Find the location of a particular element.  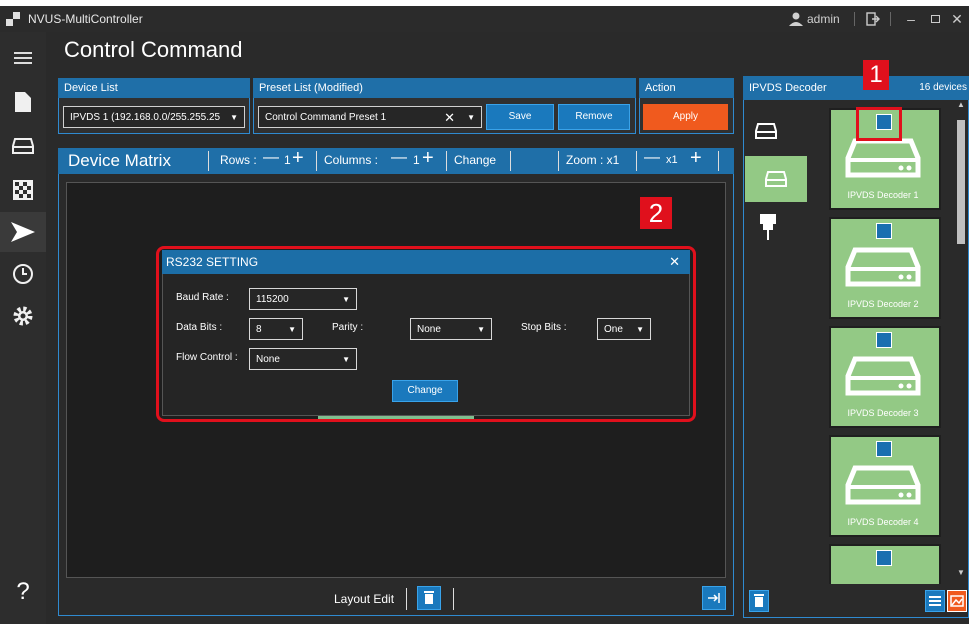

decoder-tile is located at coordinates (885, 564).